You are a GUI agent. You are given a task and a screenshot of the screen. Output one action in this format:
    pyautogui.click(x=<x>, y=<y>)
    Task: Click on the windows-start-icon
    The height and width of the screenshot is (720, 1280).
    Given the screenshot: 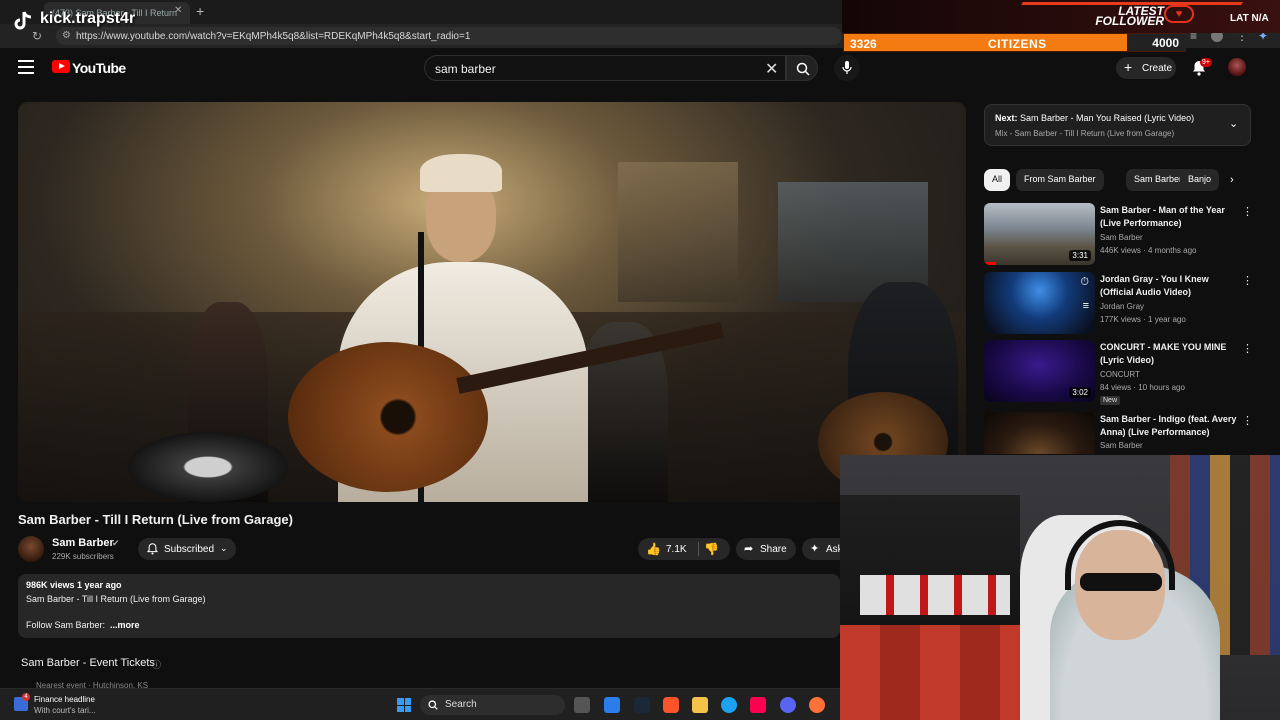 What is the action you would take?
    pyautogui.click(x=404, y=705)
    